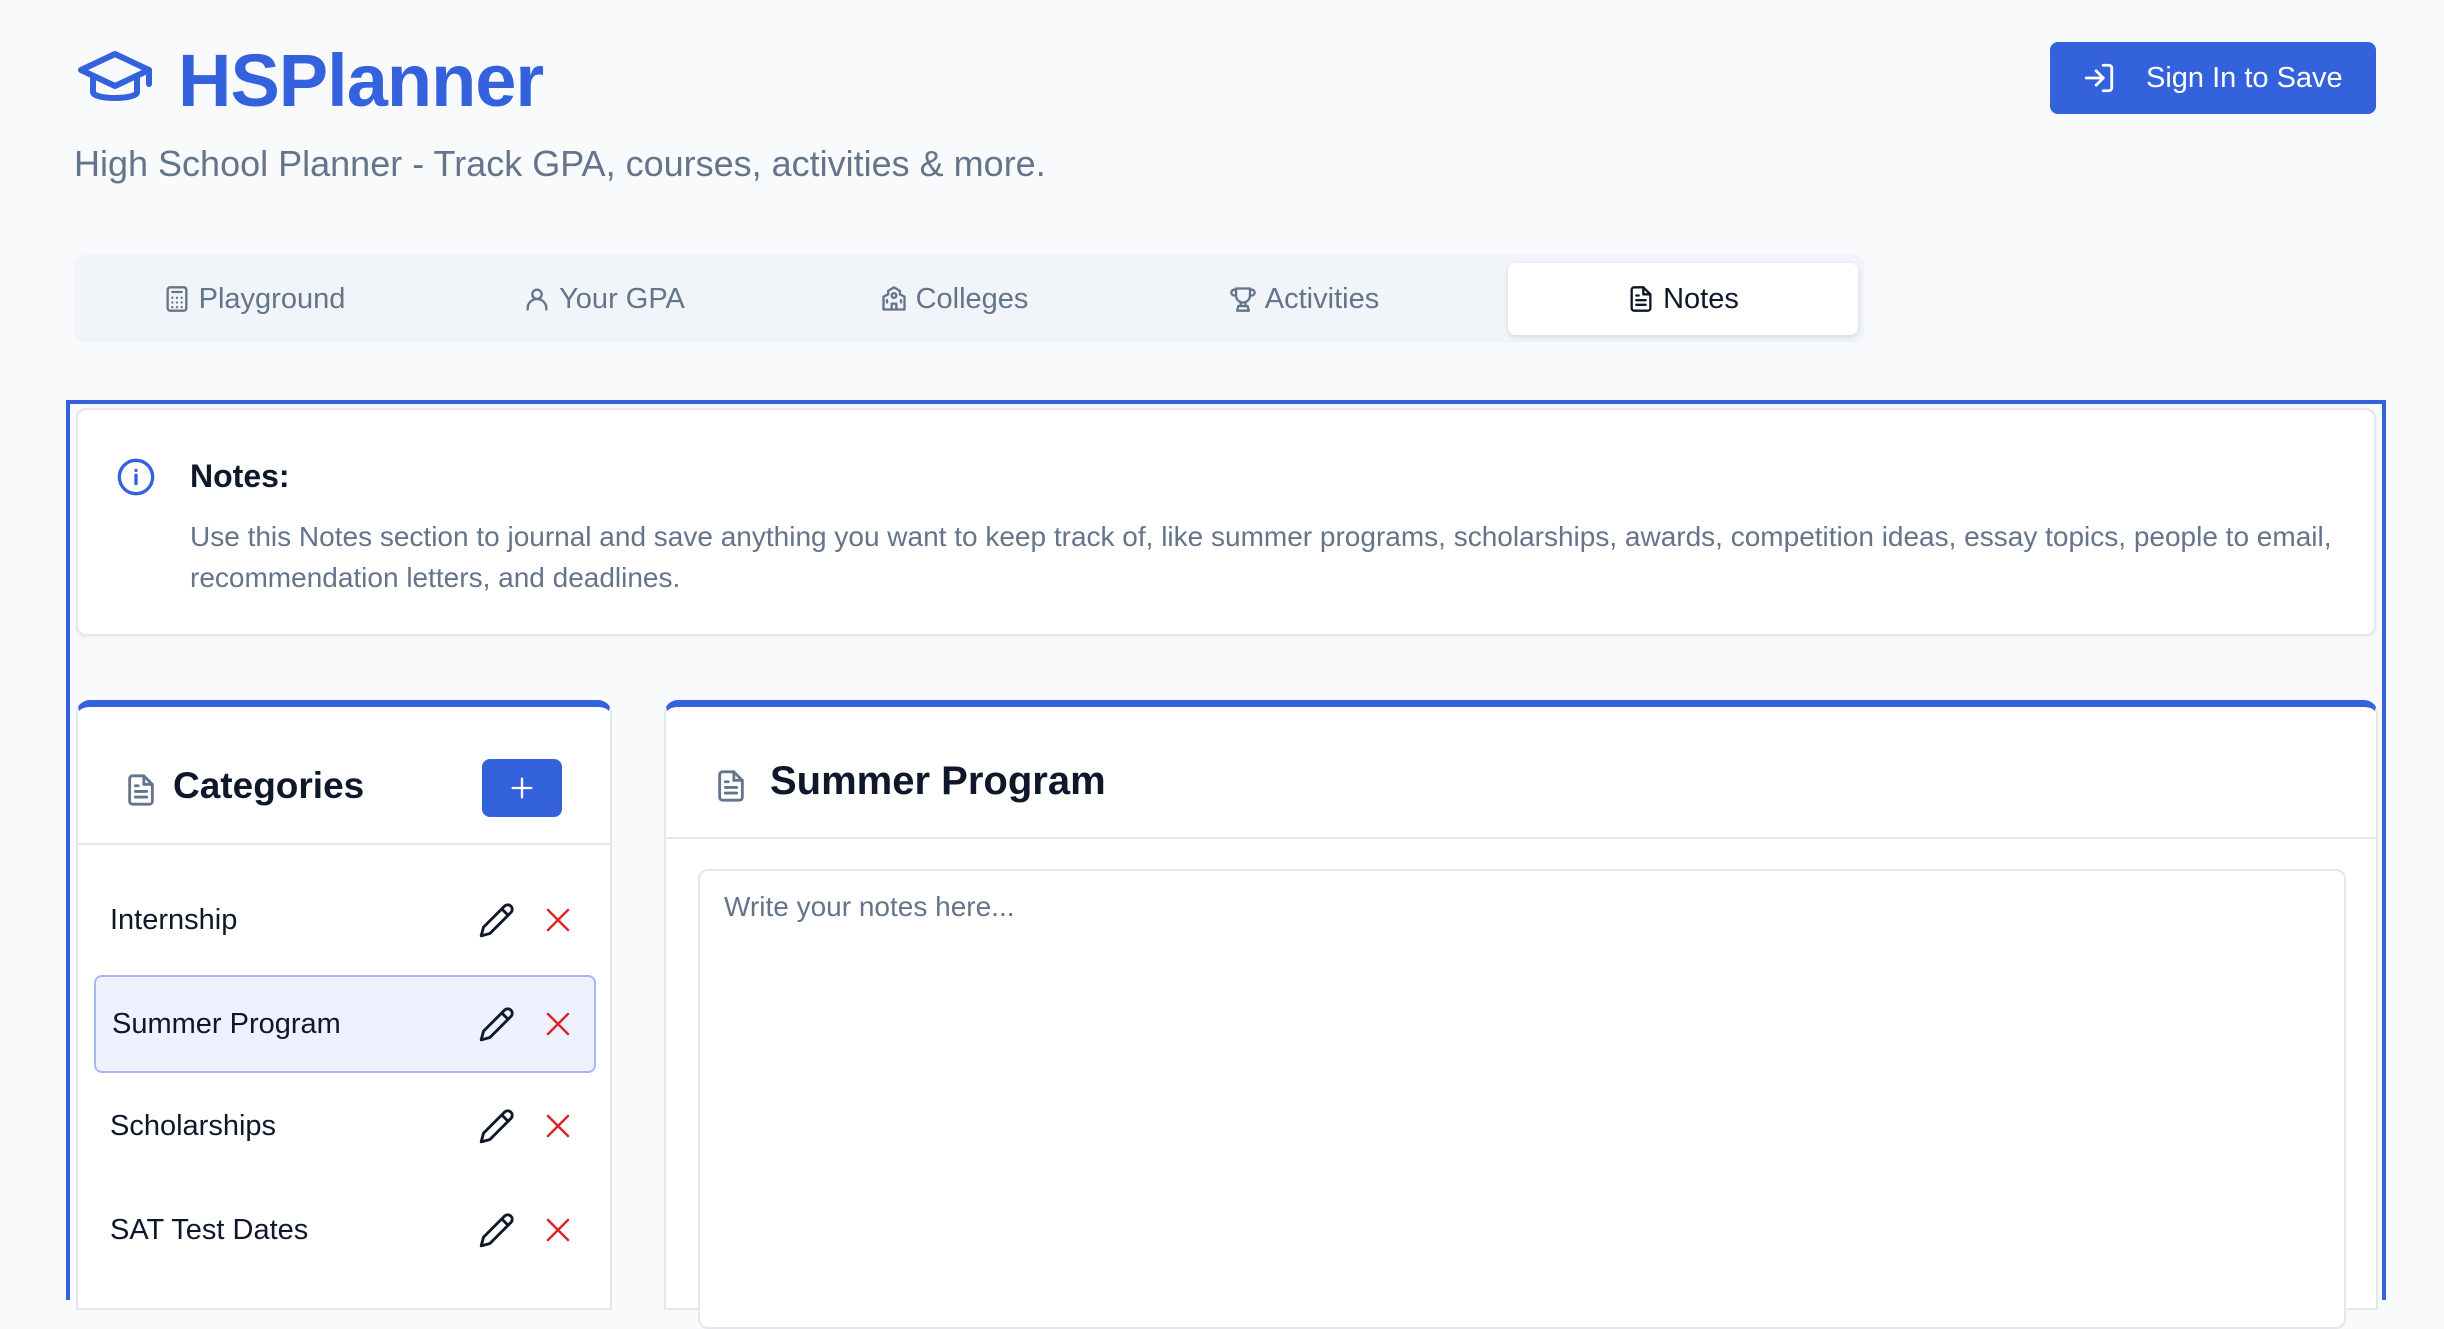 The height and width of the screenshot is (1329, 2444). Describe the element at coordinates (894, 299) in the screenshot. I see `school-icon` at that location.